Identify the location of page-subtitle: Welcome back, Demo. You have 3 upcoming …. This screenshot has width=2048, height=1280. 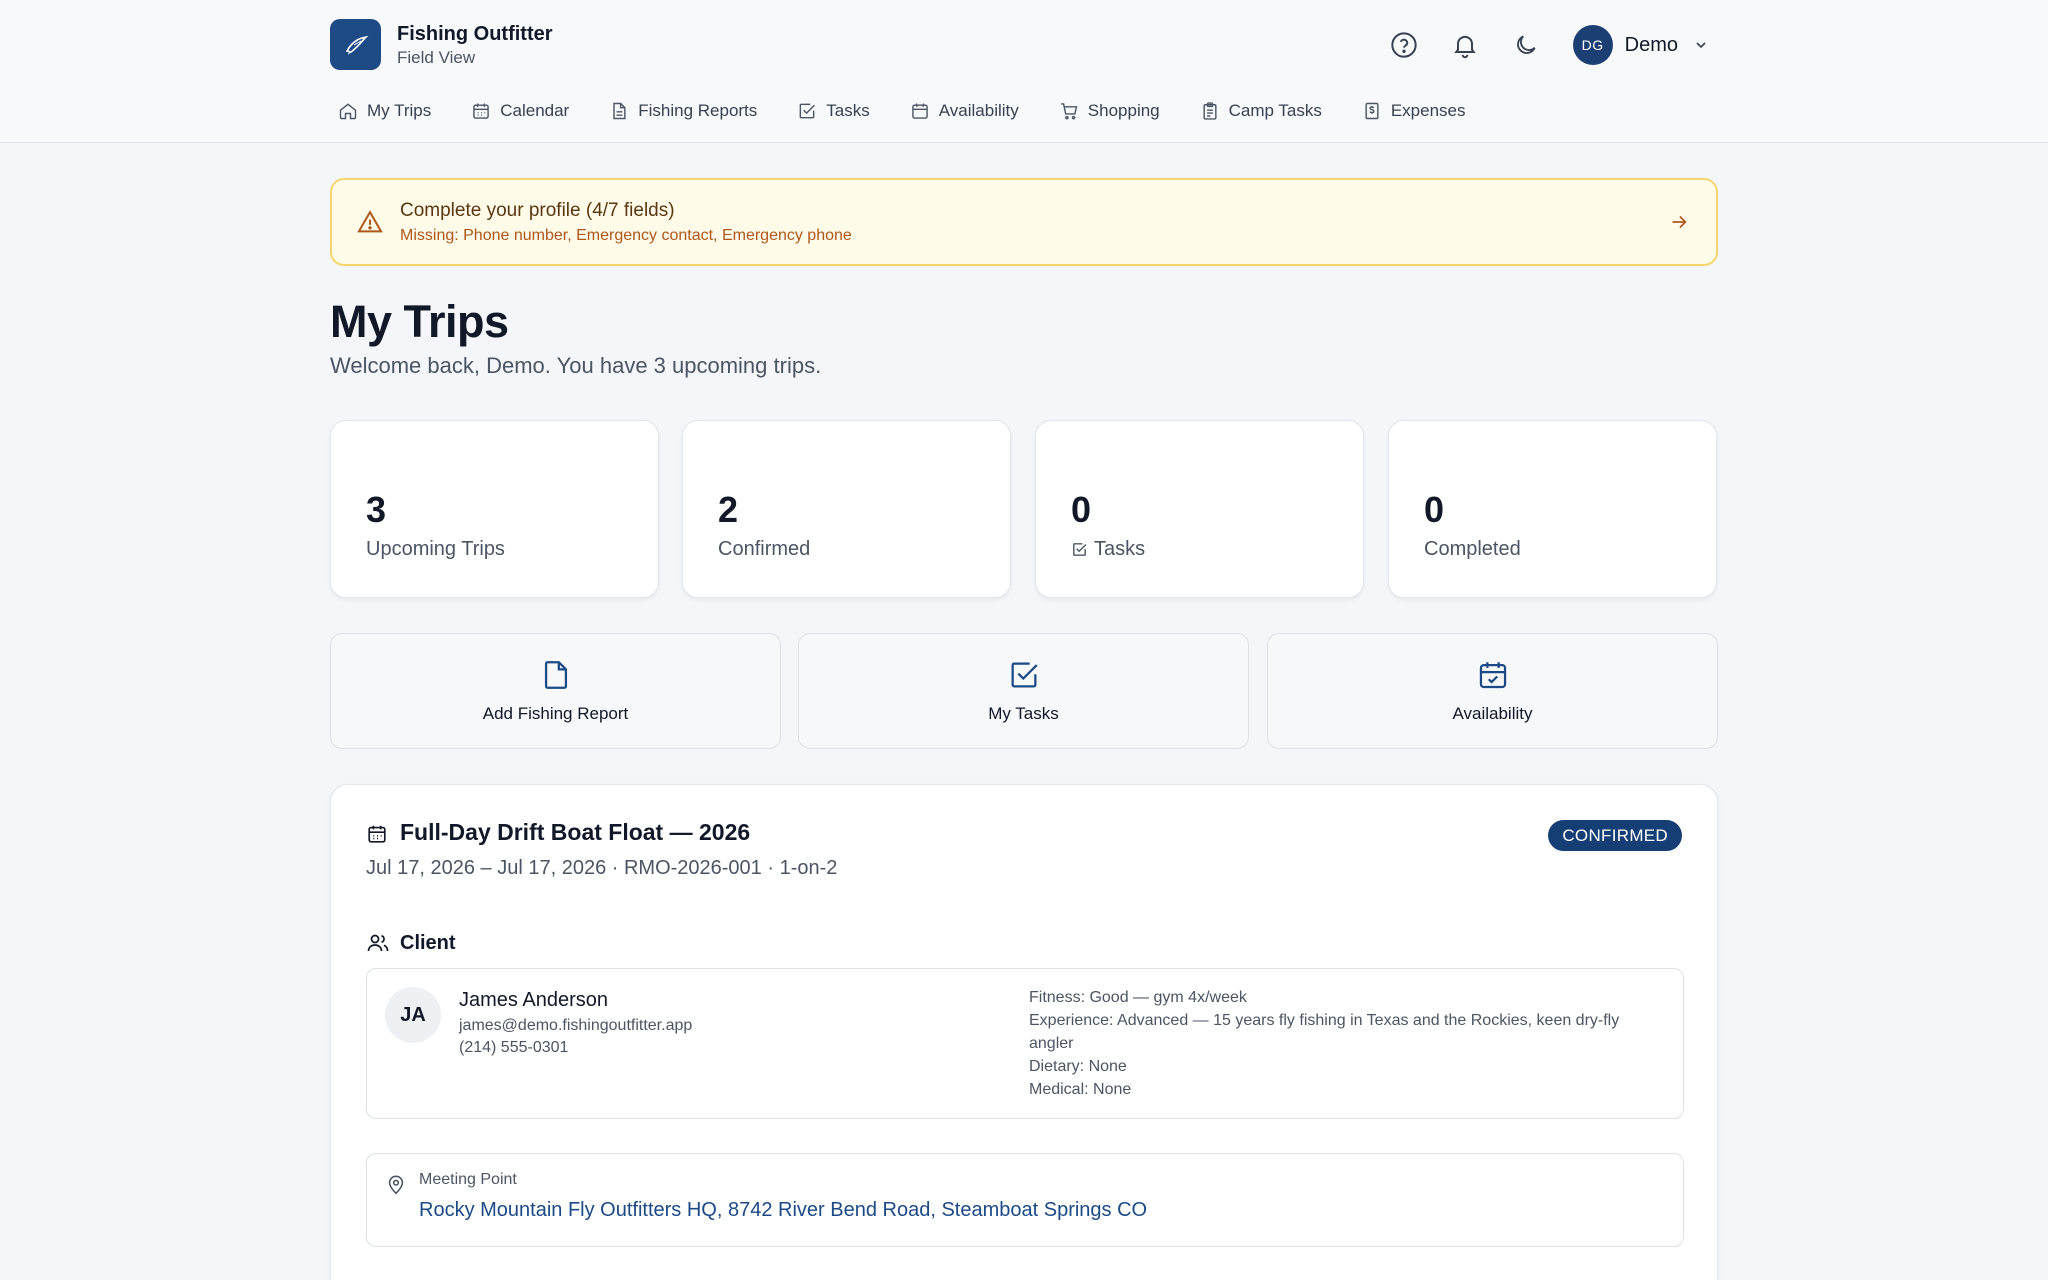
(576, 365).